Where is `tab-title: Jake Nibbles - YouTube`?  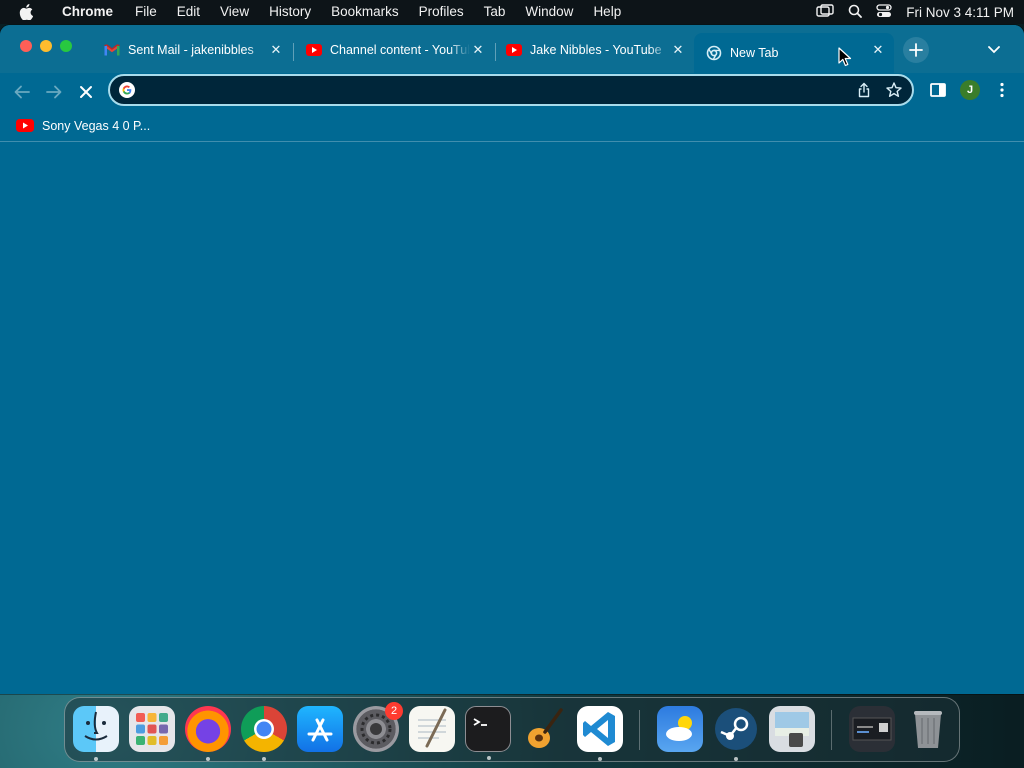 tab-title: Jake Nibbles - YouTube is located at coordinates (596, 50).